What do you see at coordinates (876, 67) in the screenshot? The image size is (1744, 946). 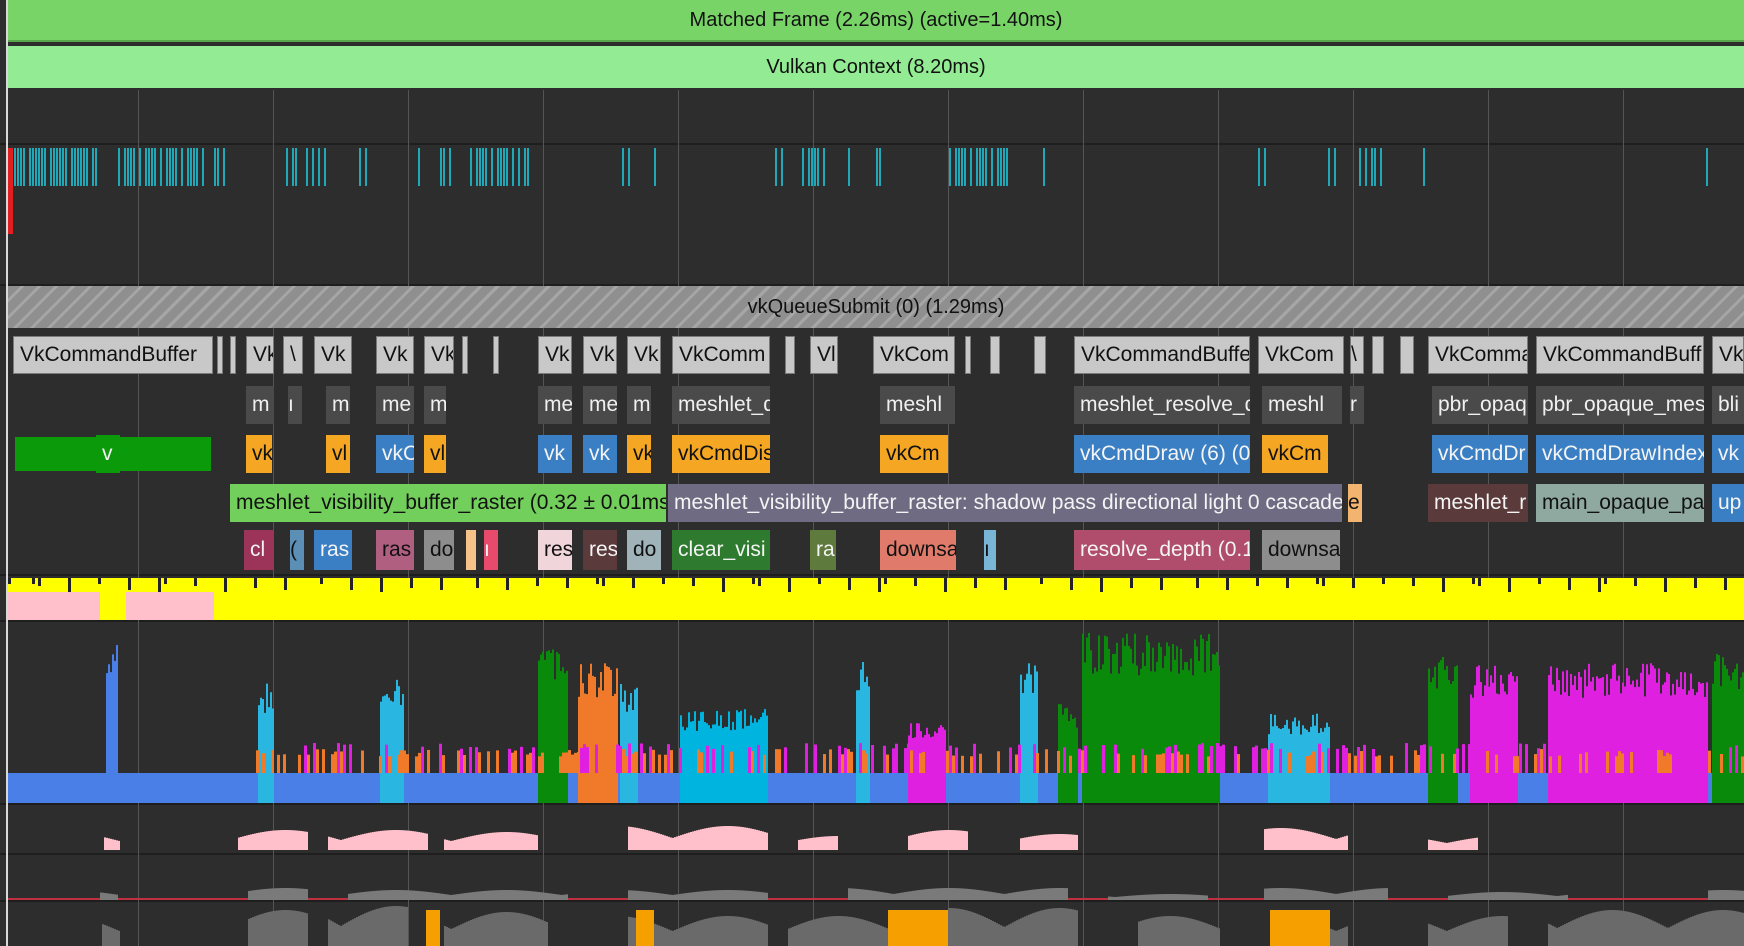 I see `vulkan-context-bar: Vulkan Context (8.20ms)` at bounding box center [876, 67].